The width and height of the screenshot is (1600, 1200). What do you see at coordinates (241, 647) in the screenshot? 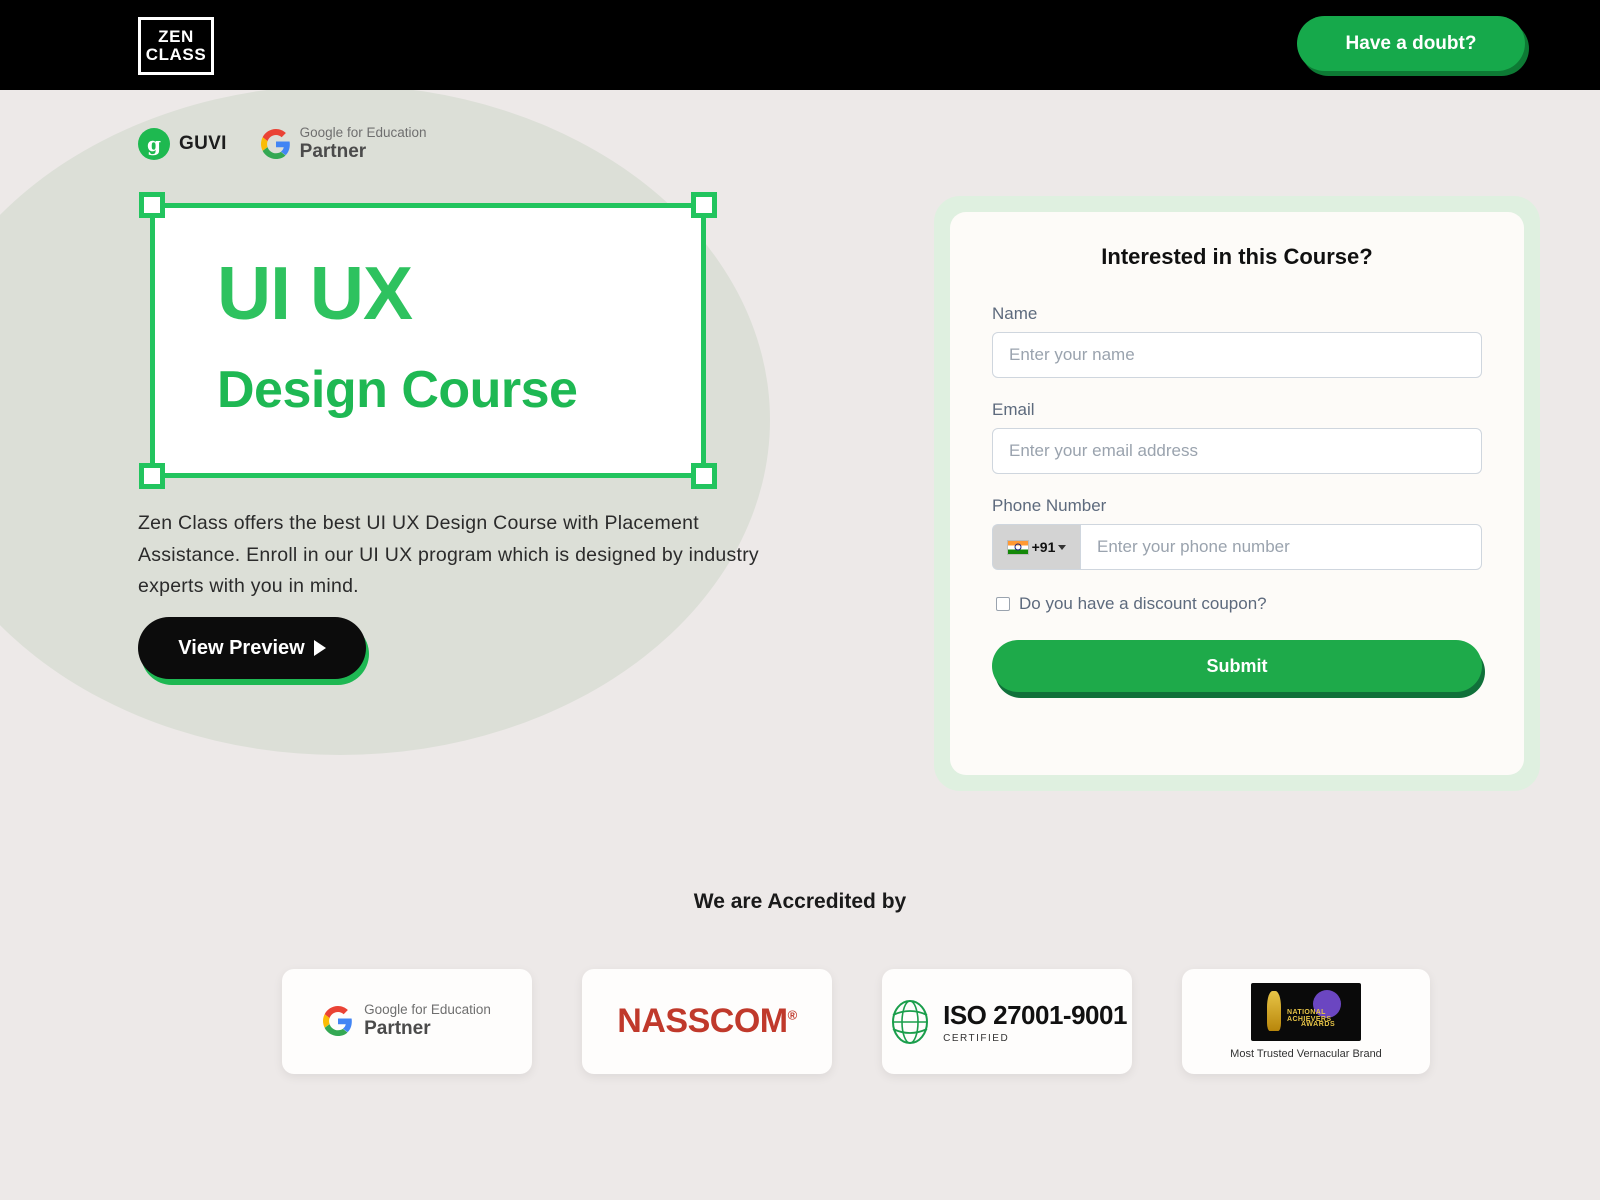
I see `view-preview-label: View Preview` at bounding box center [241, 647].